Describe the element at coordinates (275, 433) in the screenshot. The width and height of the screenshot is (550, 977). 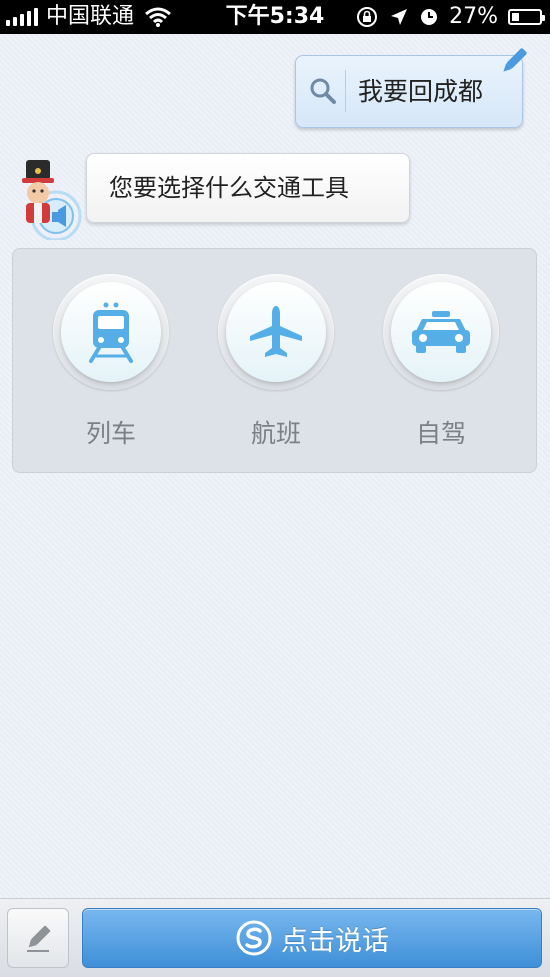
I see `transport-option-label: 航班` at that location.